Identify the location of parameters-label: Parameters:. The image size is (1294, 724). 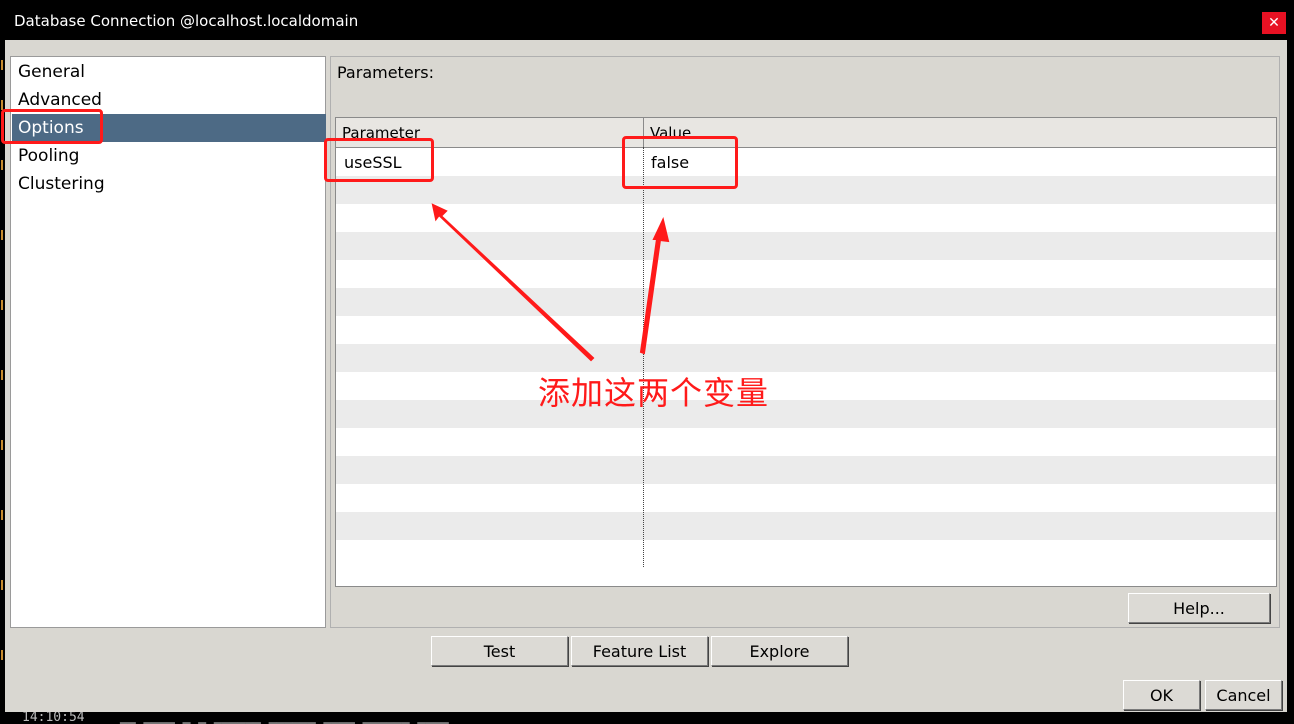
(385, 72).